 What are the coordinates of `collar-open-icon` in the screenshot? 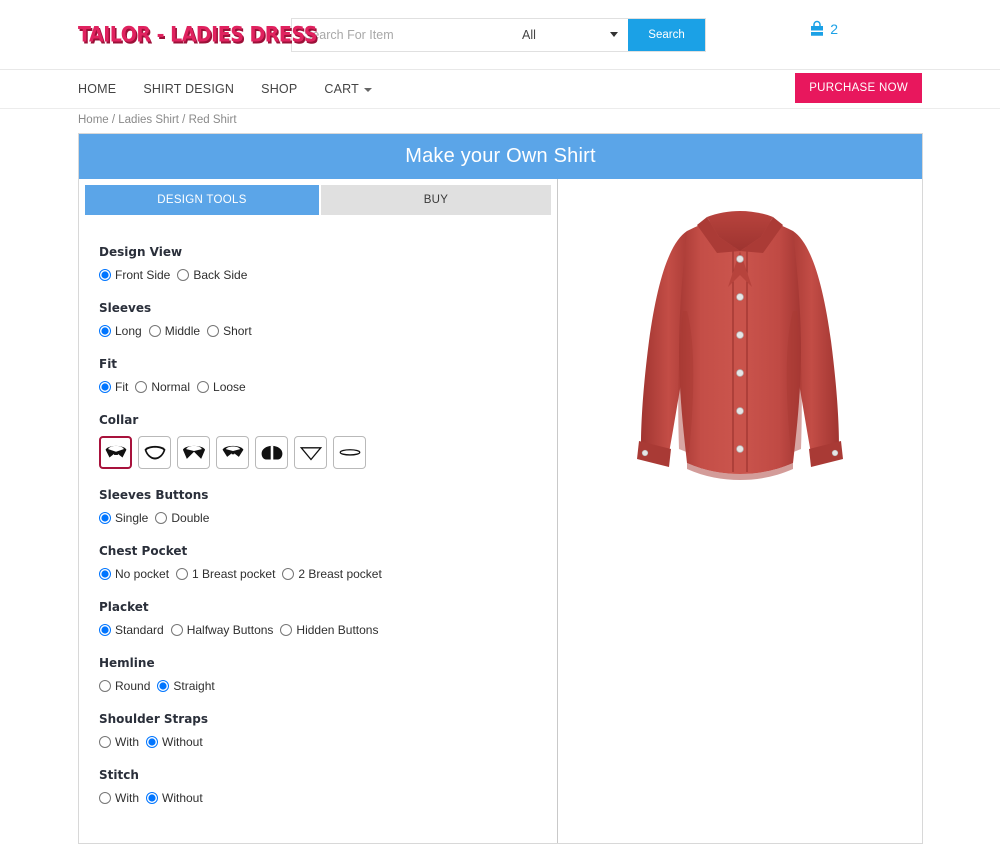 It's located at (154, 452).